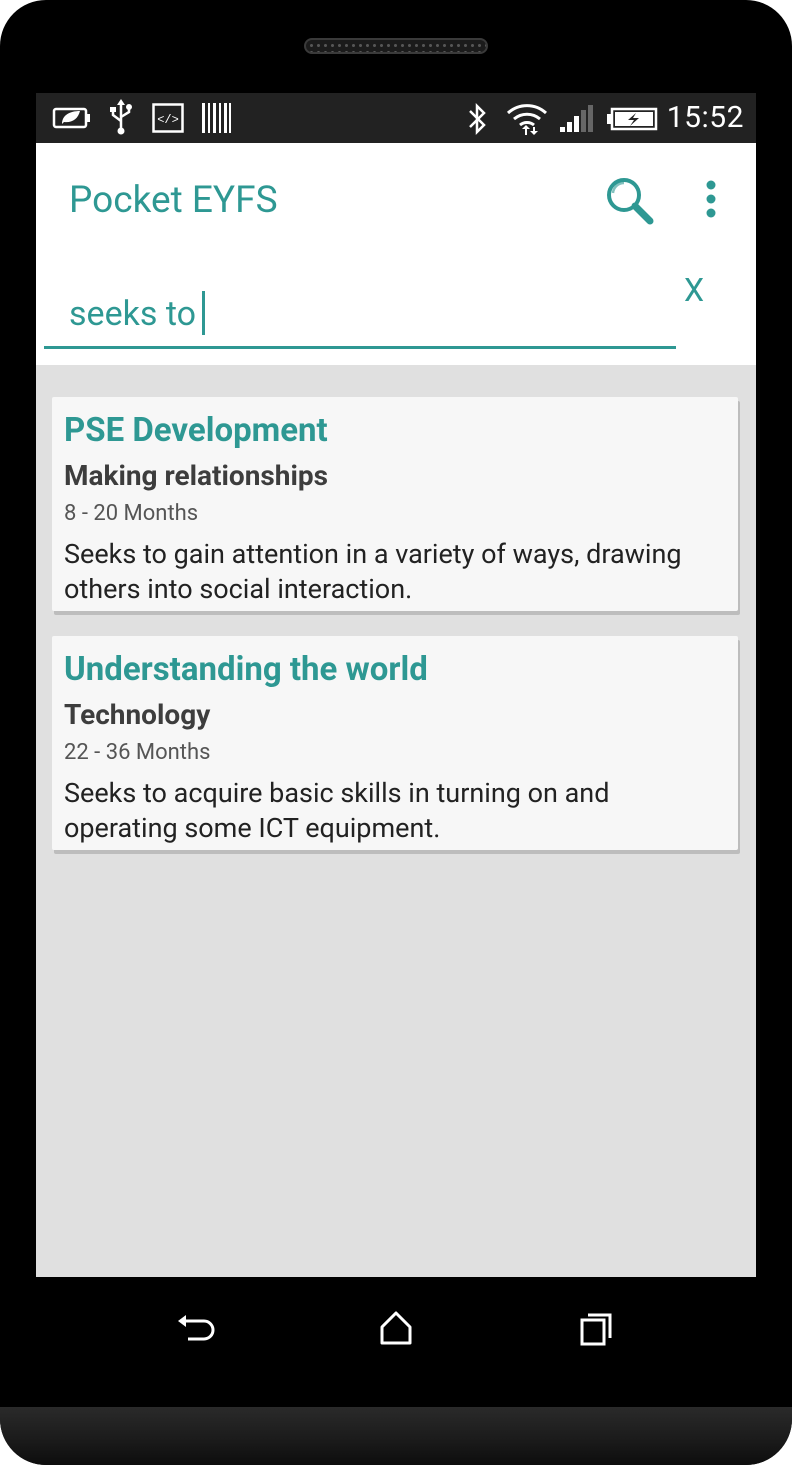 This screenshot has width=792, height=1465. I want to click on more-vert-icon, so click(711, 201).